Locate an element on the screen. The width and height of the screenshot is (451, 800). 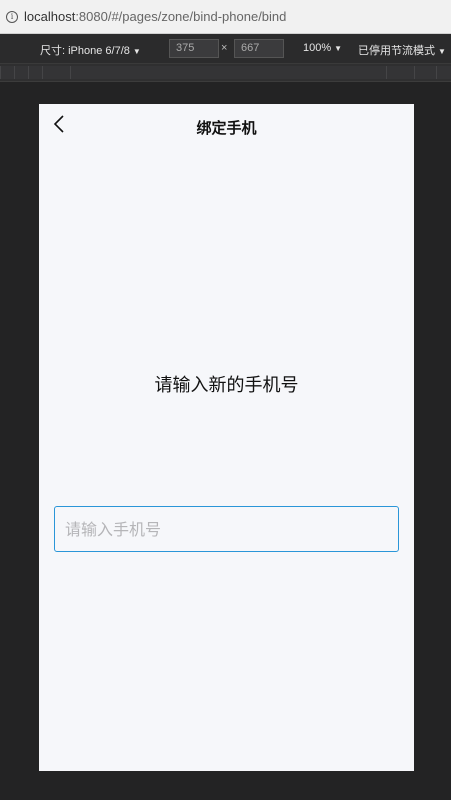
zoom-select: 100% ▼ is located at coordinates (322, 48).